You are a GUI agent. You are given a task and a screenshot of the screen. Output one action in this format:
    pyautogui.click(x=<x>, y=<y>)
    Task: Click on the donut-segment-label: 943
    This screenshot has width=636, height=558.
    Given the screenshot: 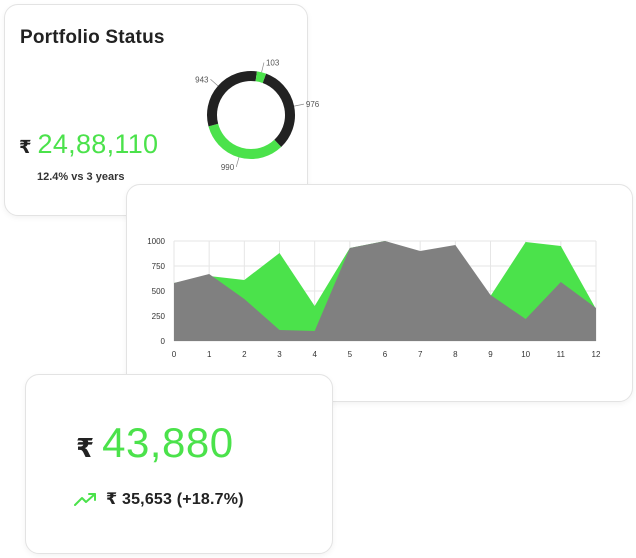 What is the action you would take?
    pyautogui.click(x=202, y=79)
    